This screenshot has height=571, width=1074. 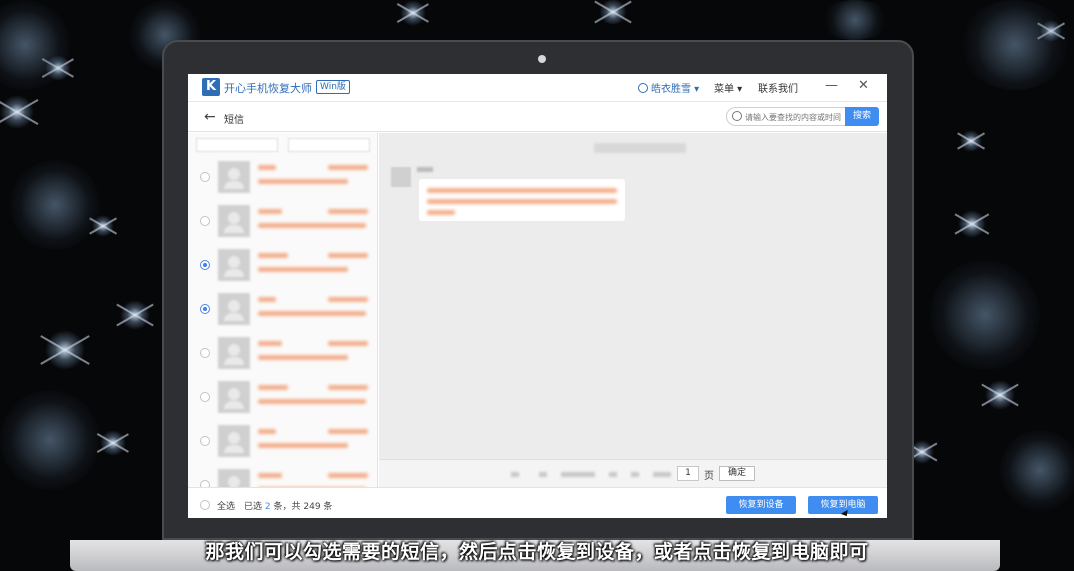 What do you see at coordinates (234, 120) in the screenshot?
I see `page-title: 短信` at bounding box center [234, 120].